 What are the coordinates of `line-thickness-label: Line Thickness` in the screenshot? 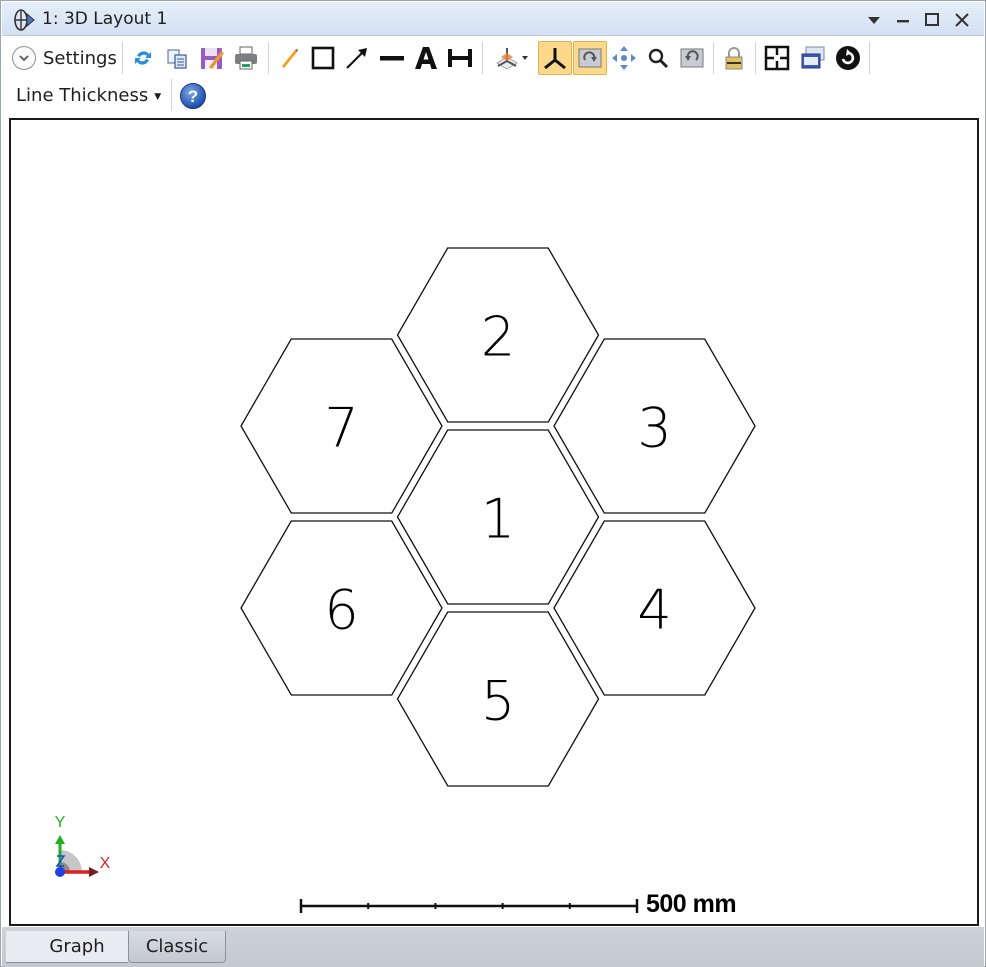 It's located at (82, 95).